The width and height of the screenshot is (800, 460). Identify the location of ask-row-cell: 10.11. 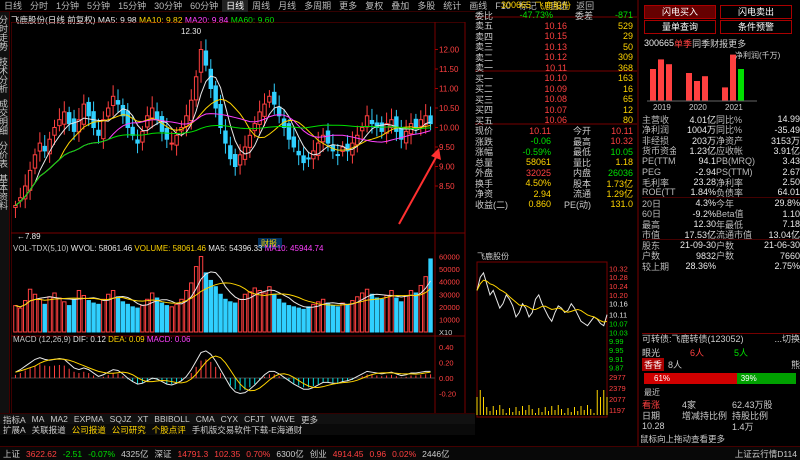
(556, 67).